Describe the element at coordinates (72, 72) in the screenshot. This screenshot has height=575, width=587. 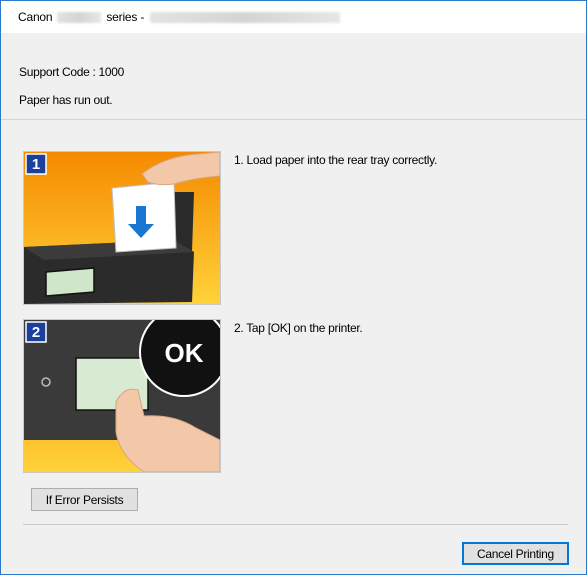
I see `support-code: Support Code : 1000` at that location.